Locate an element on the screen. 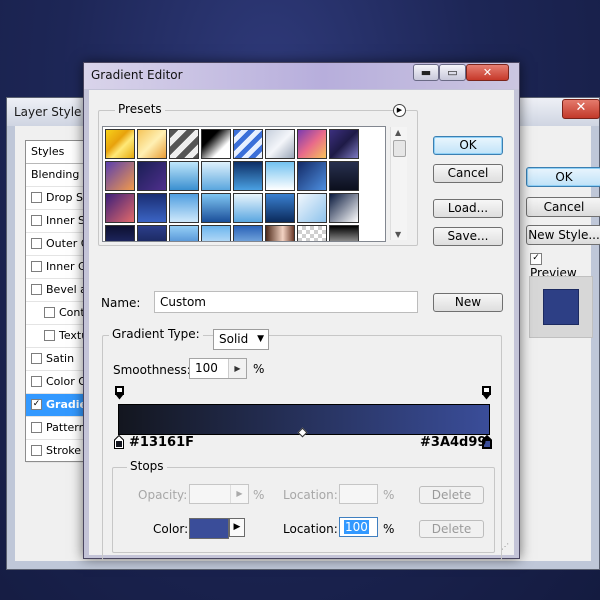 This screenshot has height=600, width=600. opacity-stepper-icon: ▶ is located at coordinates (239, 494).